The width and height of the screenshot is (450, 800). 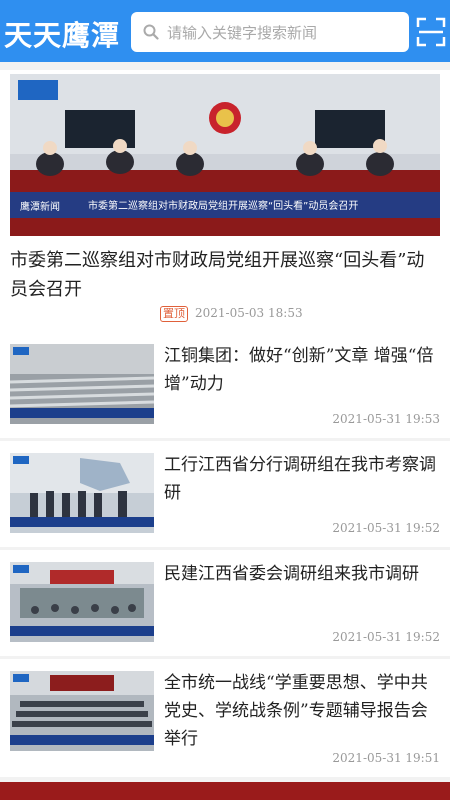 What do you see at coordinates (223, 206) in the screenshot?
I see `image-caption: 市委第二巡察组对市财政局党组开展巡察“回头看”动员会召开` at bounding box center [223, 206].